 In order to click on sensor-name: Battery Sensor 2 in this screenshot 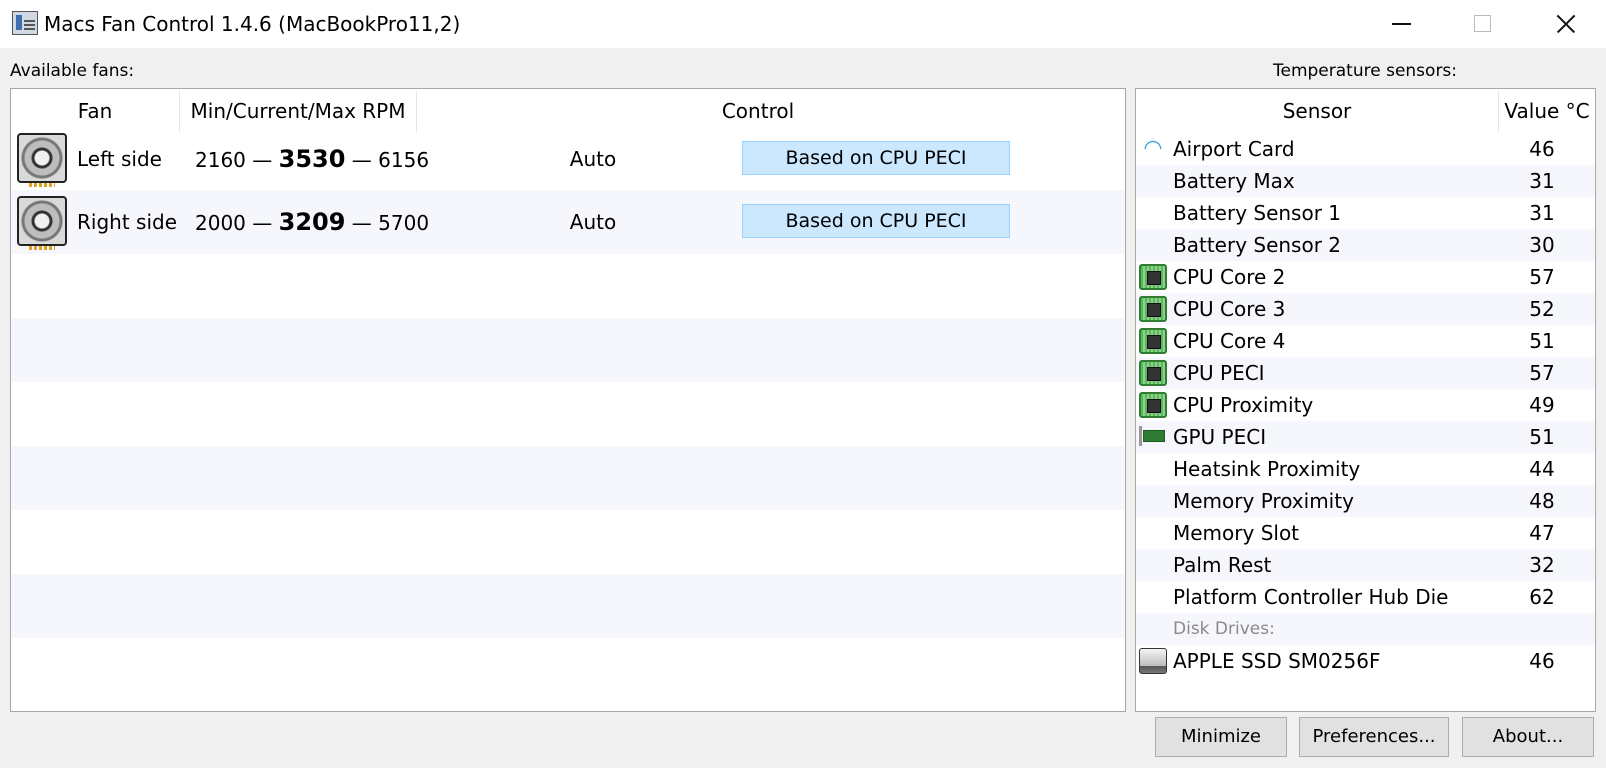, I will do `click(1257, 245)`.